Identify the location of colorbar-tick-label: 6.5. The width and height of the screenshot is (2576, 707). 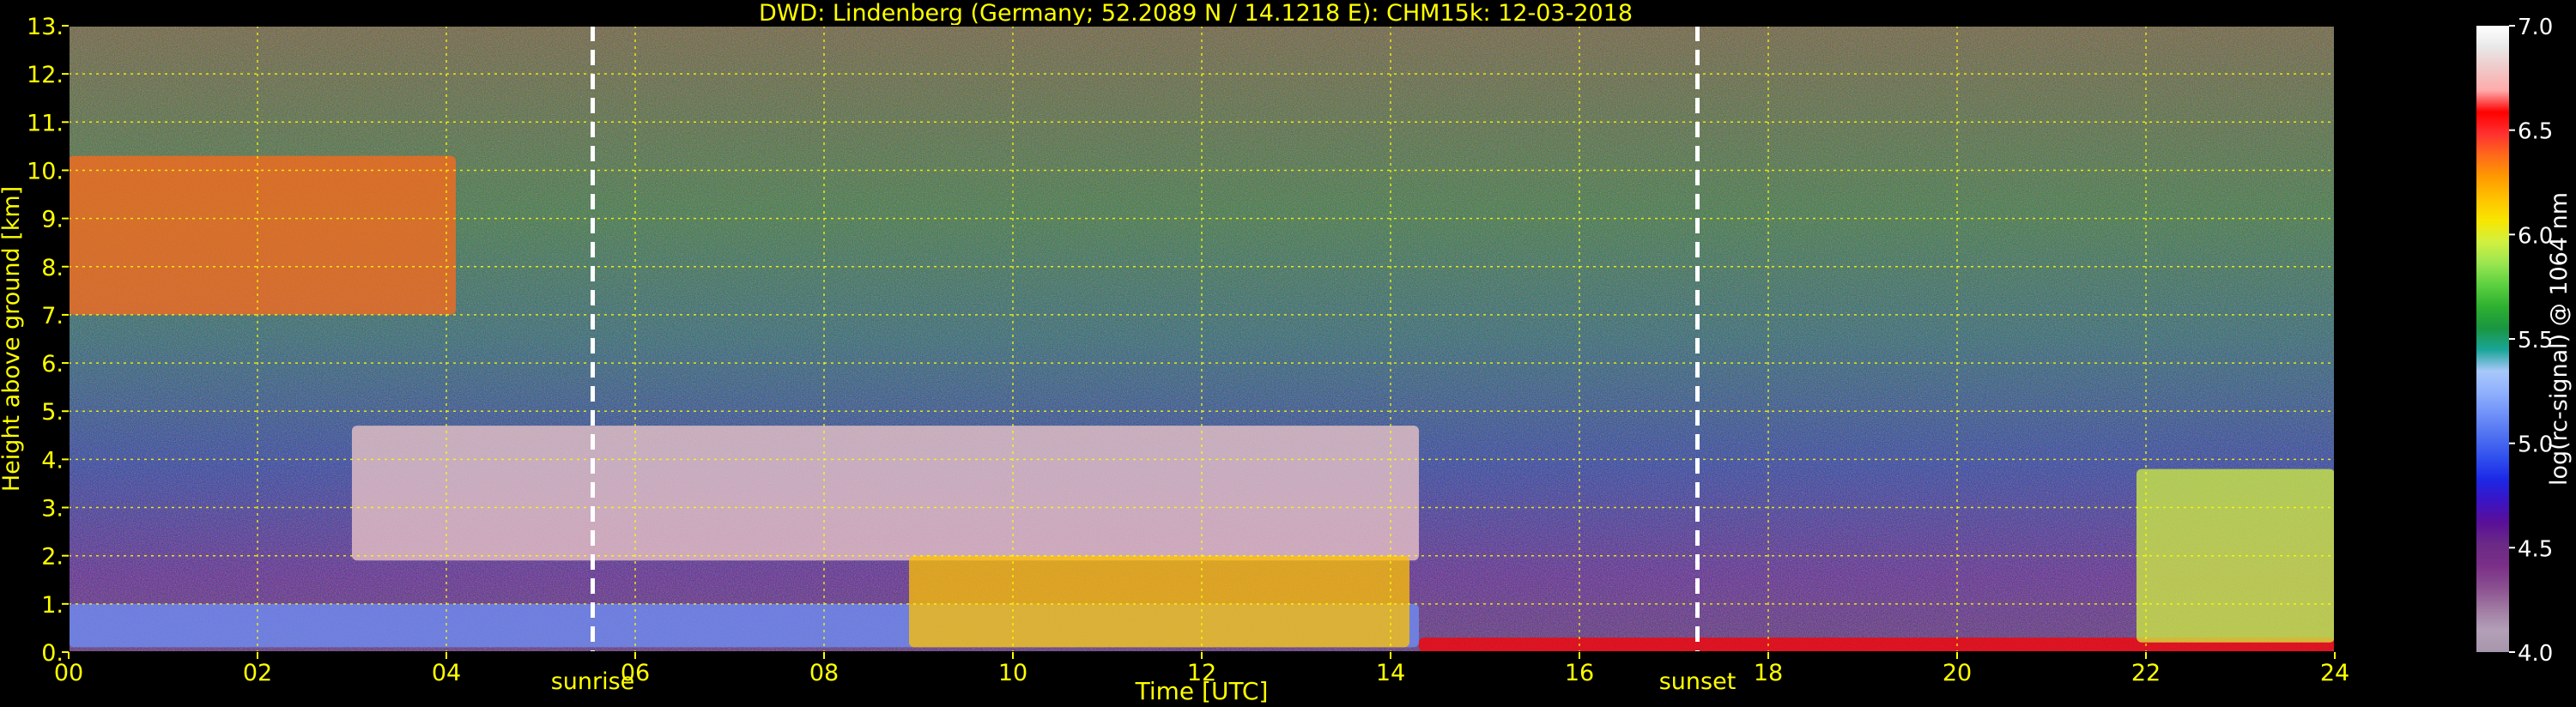
(2535, 132).